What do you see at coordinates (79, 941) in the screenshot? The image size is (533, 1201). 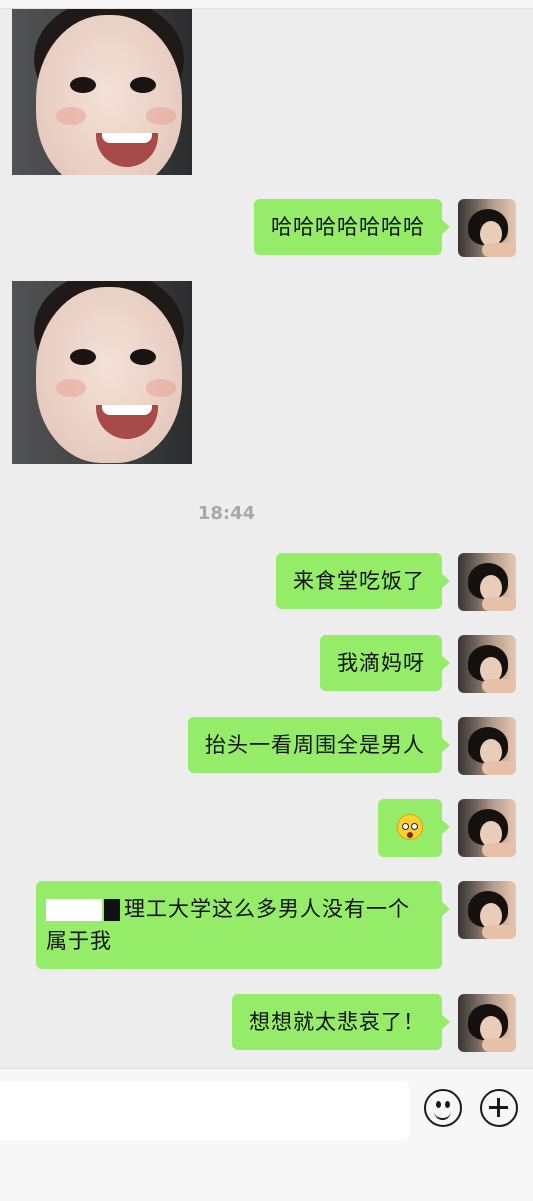 I see `message-line: 属于我` at bounding box center [79, 941].